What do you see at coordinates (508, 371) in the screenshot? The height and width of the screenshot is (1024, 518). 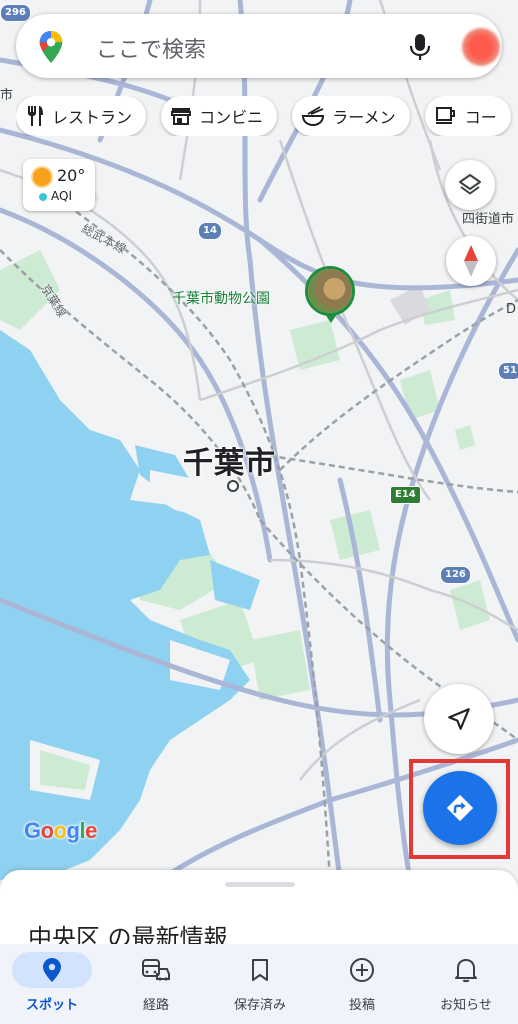 I see `route-shield-51: 51` at bounding box center [508, 371].